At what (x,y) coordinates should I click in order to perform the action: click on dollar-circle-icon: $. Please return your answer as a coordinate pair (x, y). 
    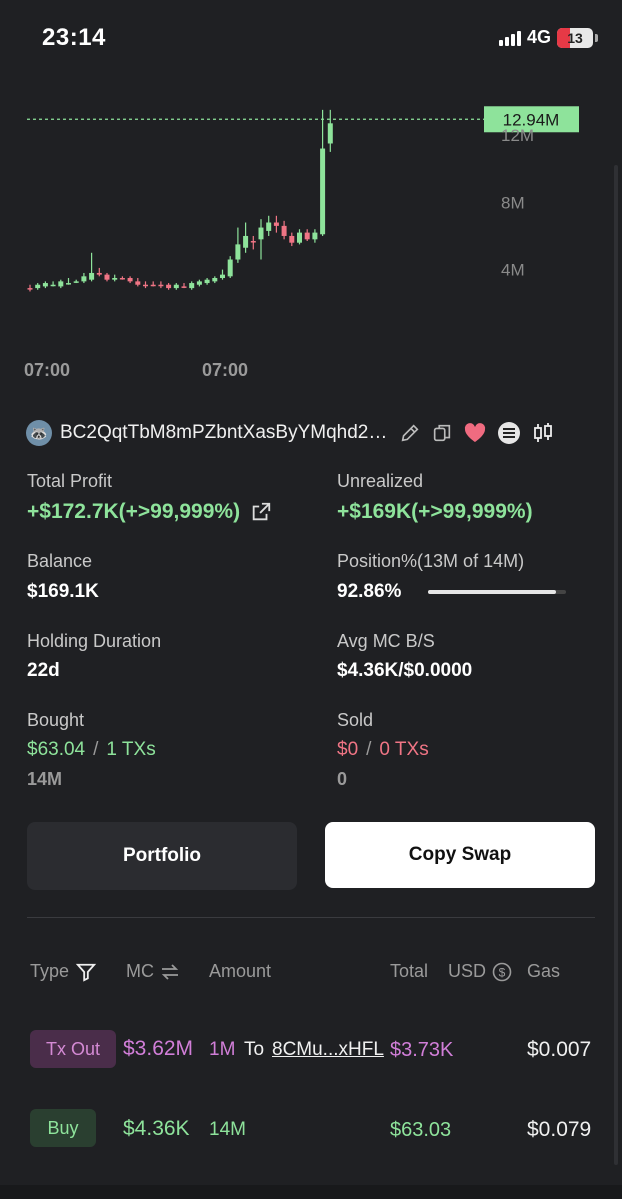
    Looking at the image, I should click on (502, 972).